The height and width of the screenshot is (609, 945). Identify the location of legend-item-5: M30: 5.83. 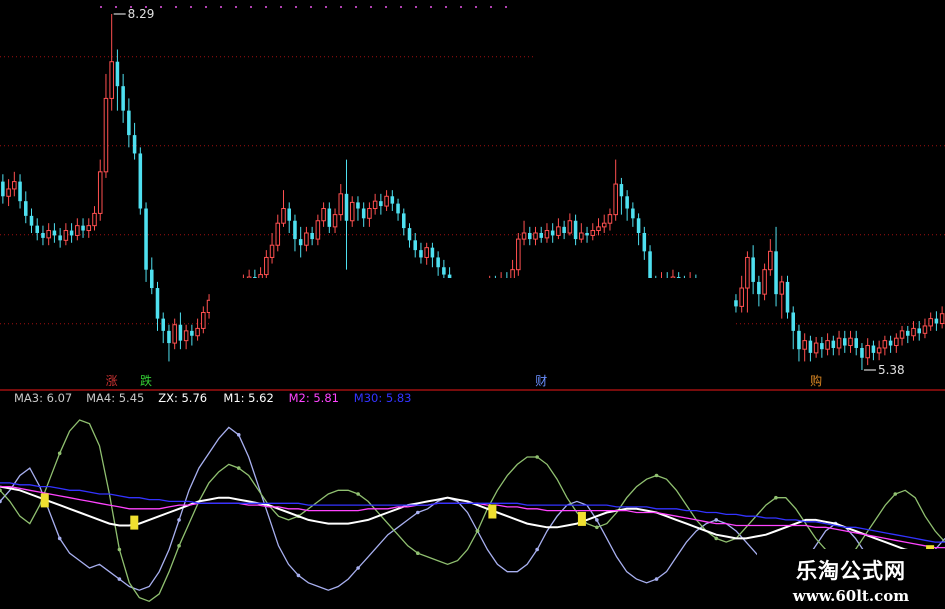
(383, 398).